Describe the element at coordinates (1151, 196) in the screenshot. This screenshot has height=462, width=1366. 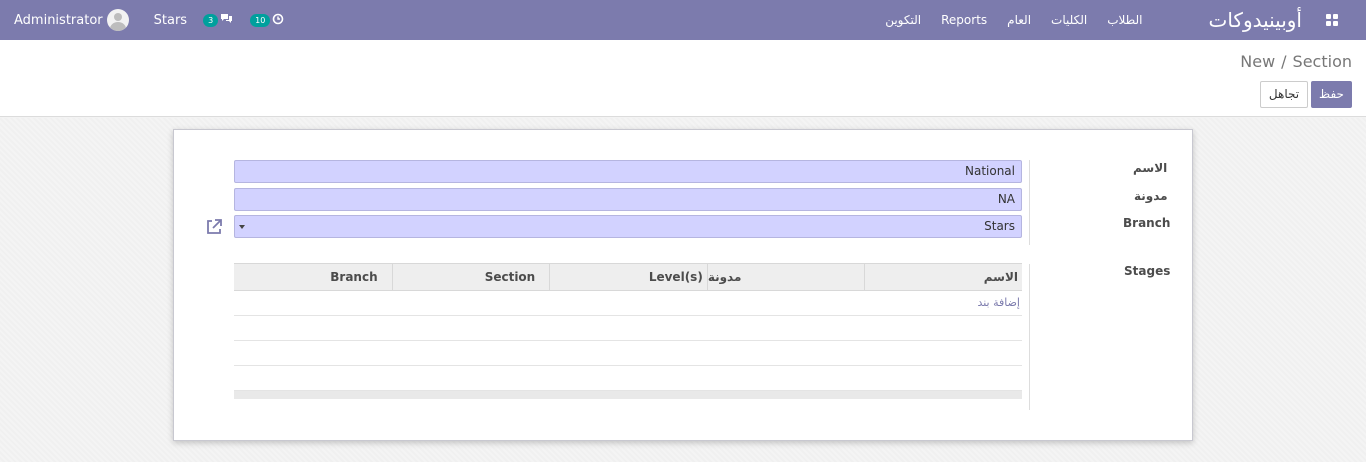
I see `code-label: مدونة` at that location.